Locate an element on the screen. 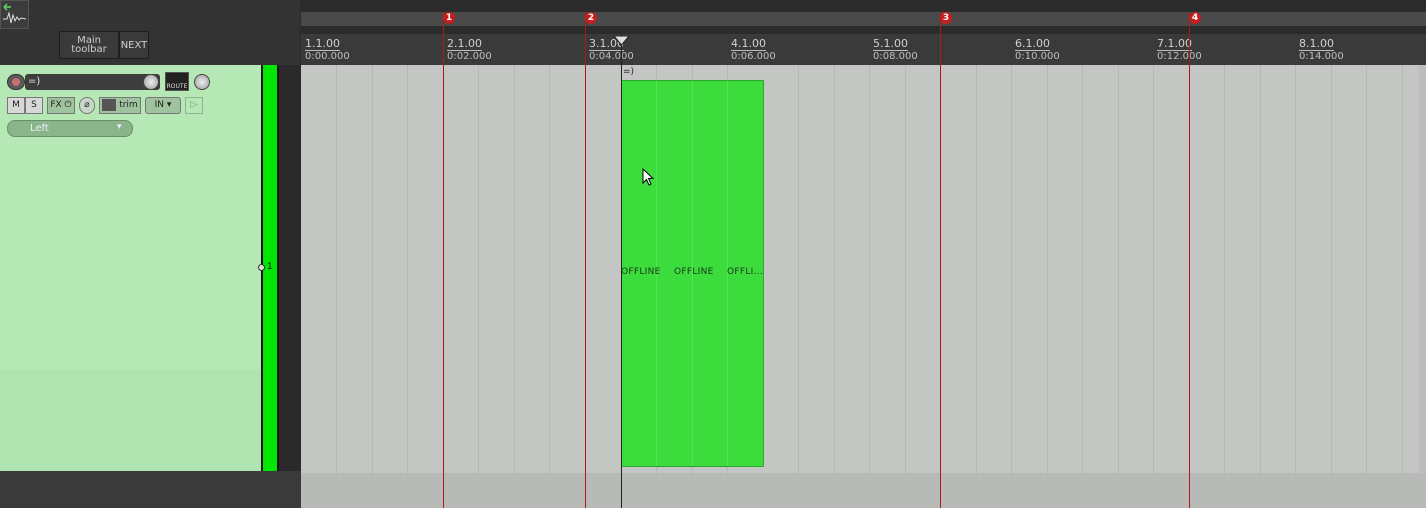 Image resolution: width=1426 pixels, height=508 pixels. waveform-toolbar-icon is located at coordinates (14, 14).